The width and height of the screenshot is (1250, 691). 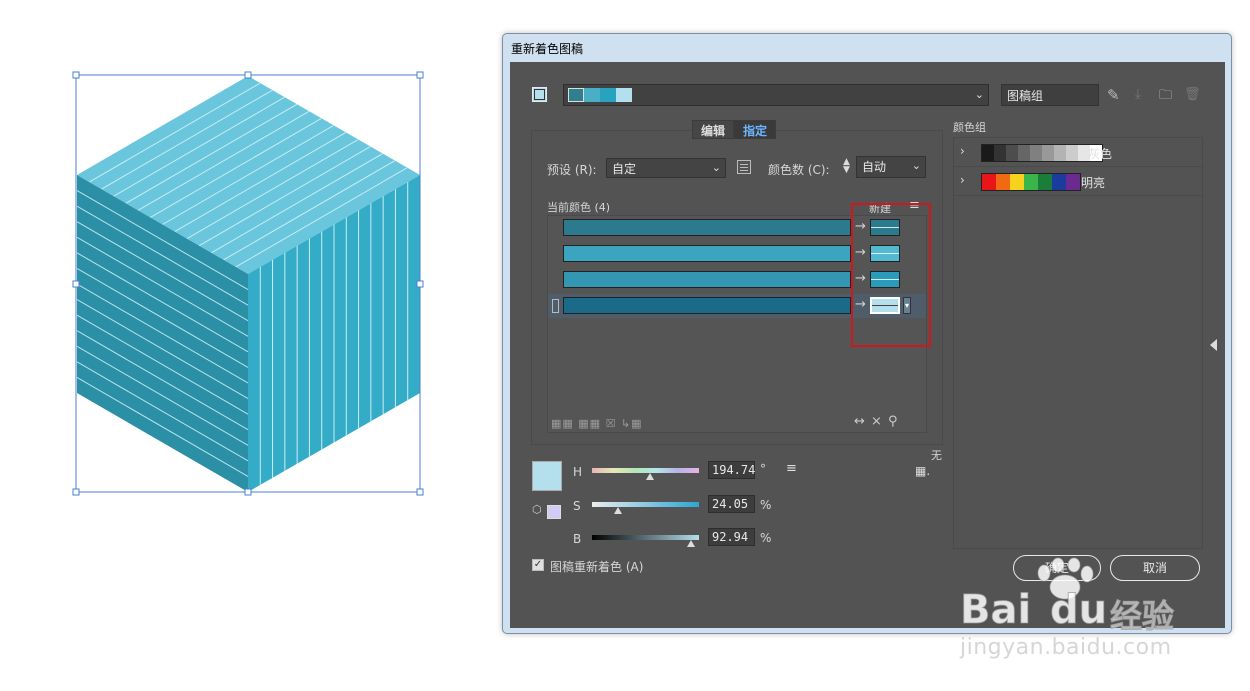 What do you see at coordinates (799, 170) in the screenshot?
I see `color-count-label: 颜色数 (C):` at bounding box center [799, 170].